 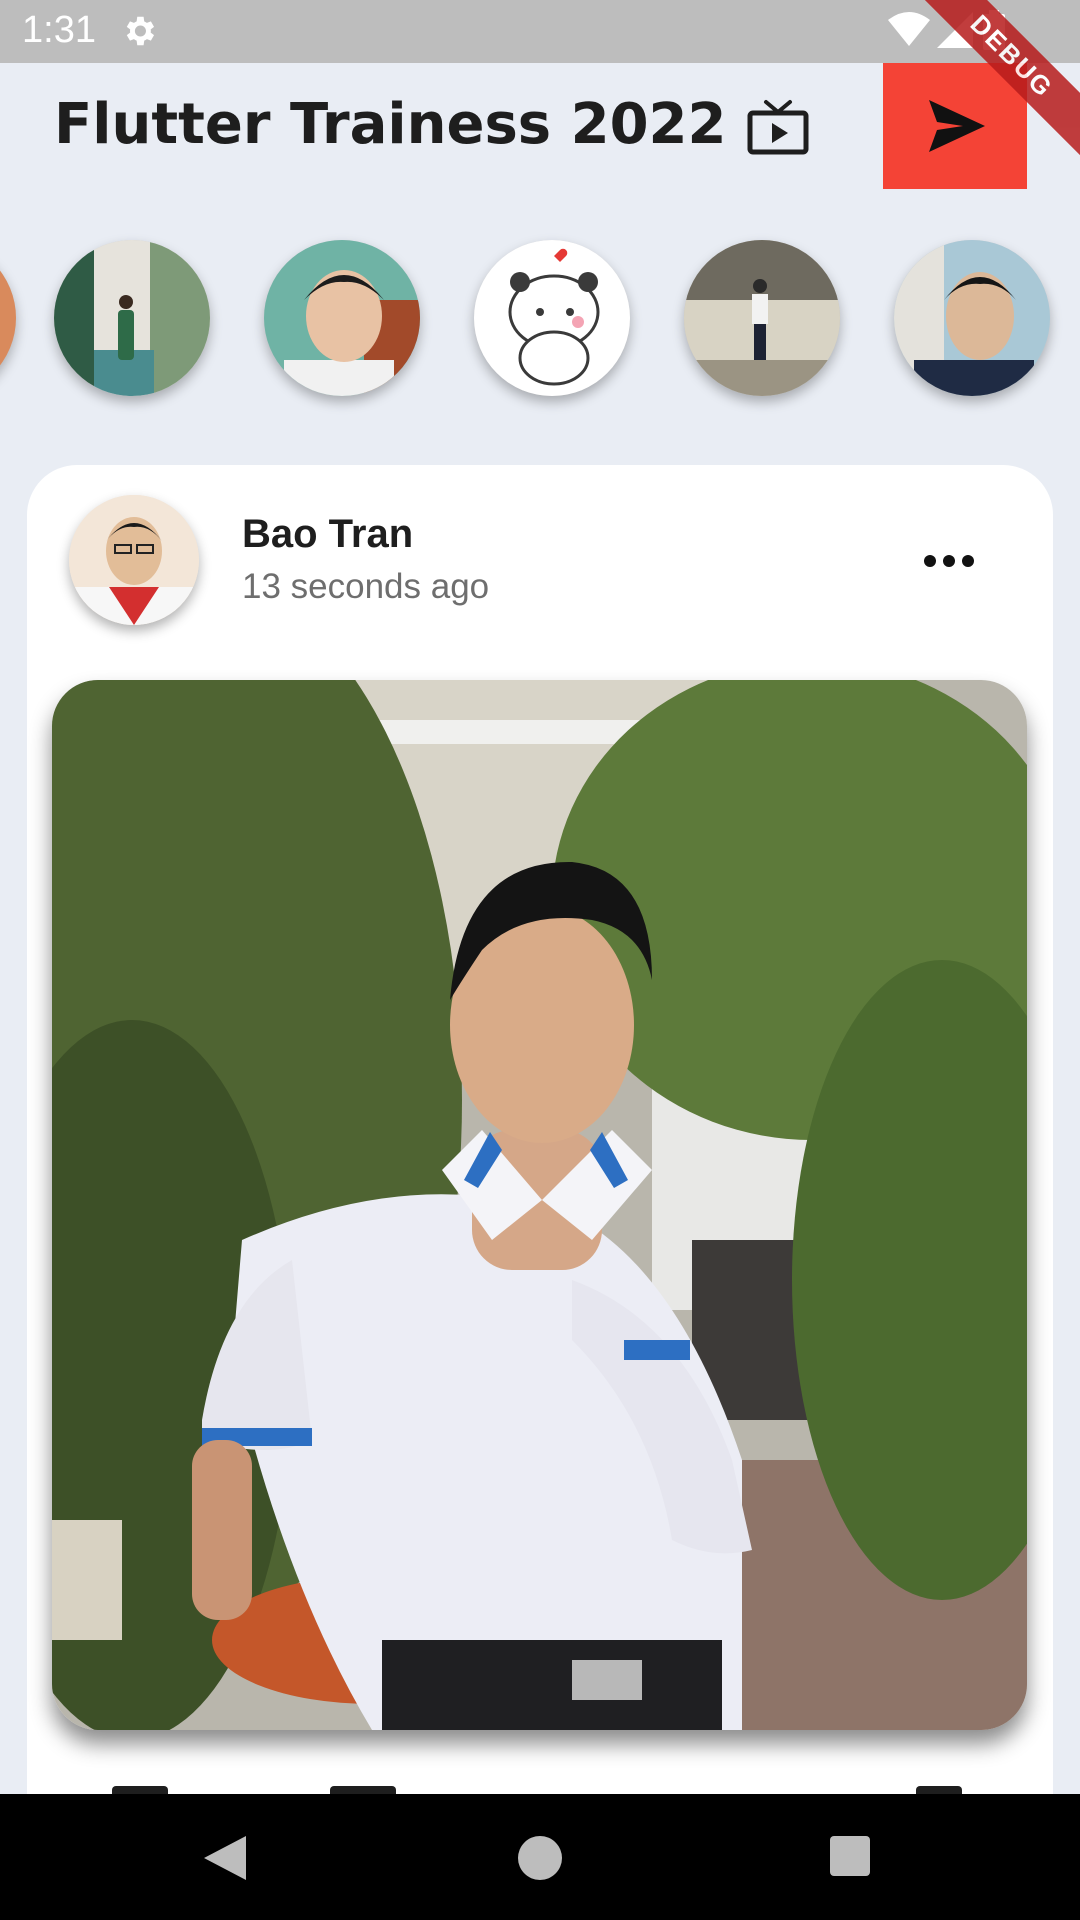 What do you see at coordinates (327, 534) in the screenshot?
I see `author-name: Bao Tran` at bounding box center [327, 534].